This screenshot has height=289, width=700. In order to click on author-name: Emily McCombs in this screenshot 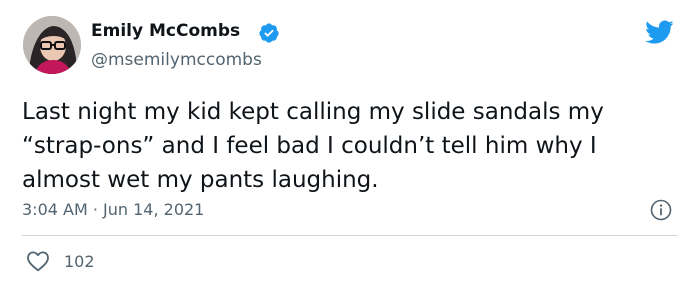, I will do `click(165, 31)`.